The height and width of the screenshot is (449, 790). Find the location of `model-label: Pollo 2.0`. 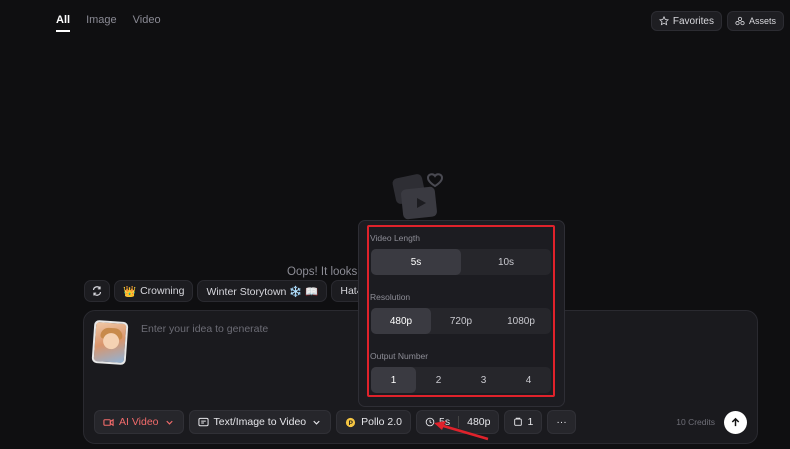

model-label: Pollo 2.0 is located at coordinates (382, 422).